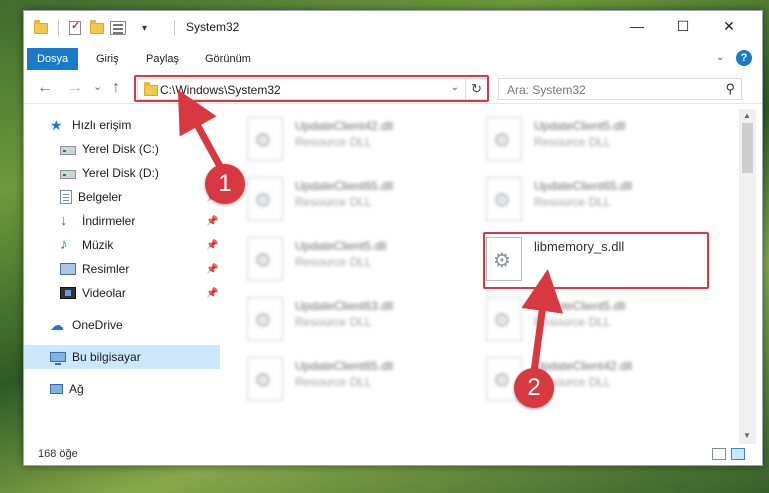 This screenshot has width=769, height=493. Describe the element at coordinates (225, 184) in the screenshot. I see `step-marker-1: 1` at that location.